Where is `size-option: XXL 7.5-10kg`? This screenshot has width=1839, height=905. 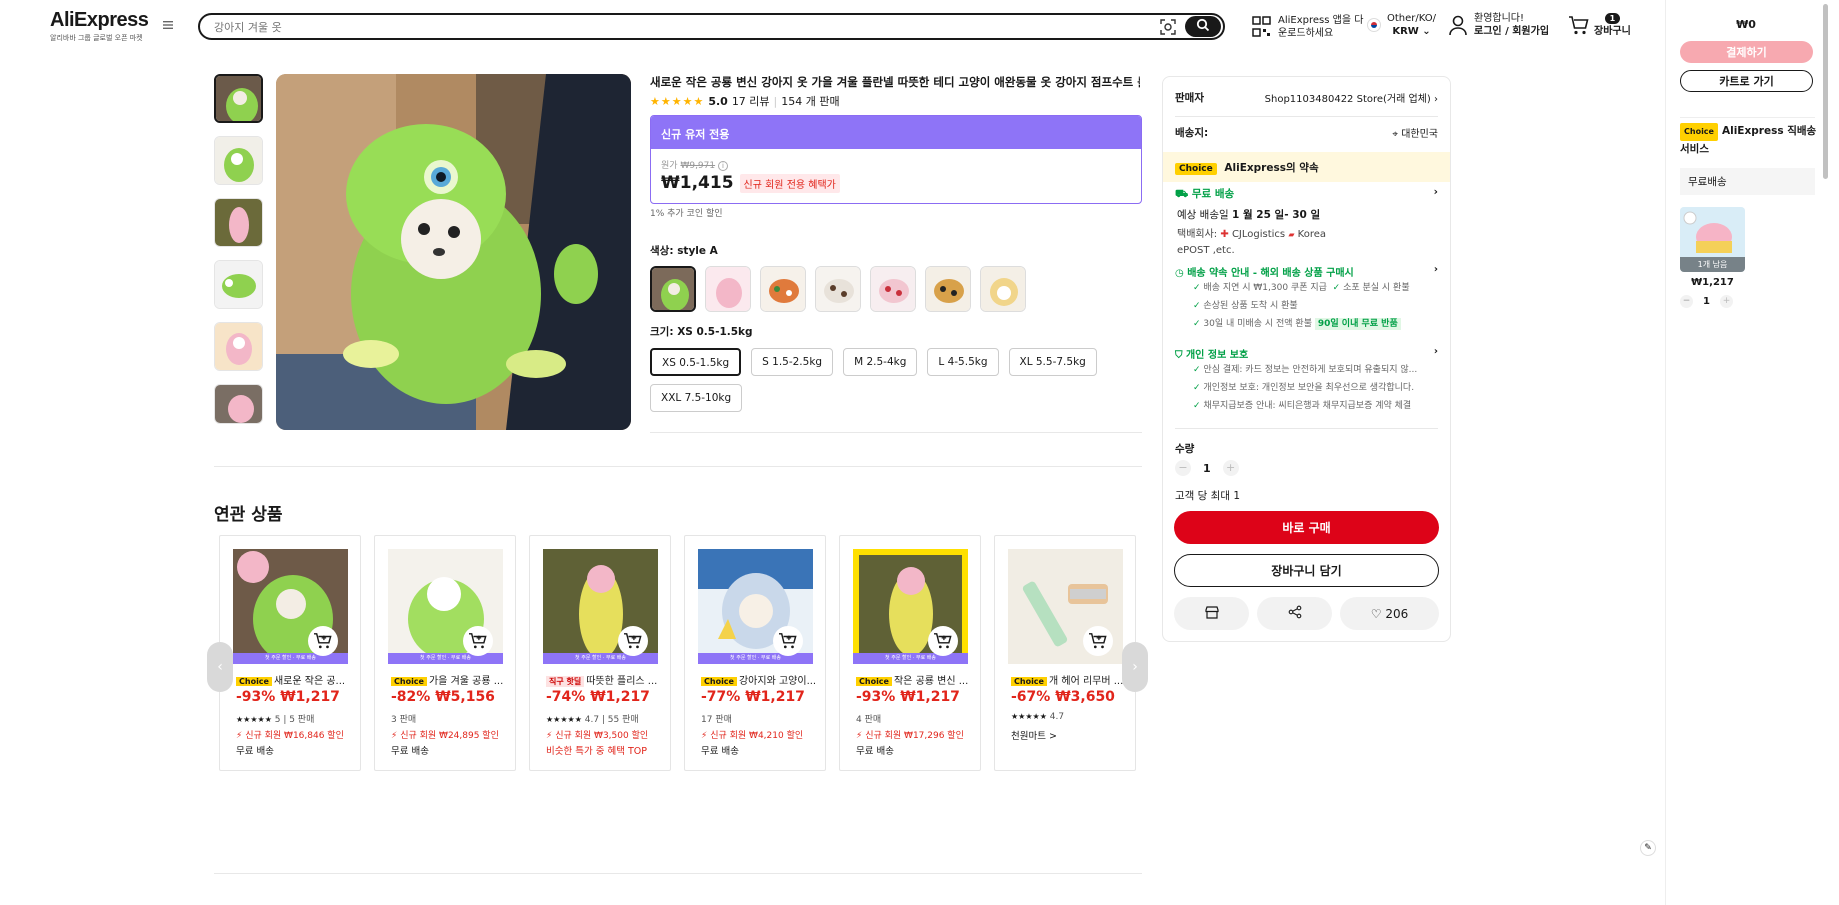
size-option: XXL 7.5-10kg is located at coordinates (696, 398).